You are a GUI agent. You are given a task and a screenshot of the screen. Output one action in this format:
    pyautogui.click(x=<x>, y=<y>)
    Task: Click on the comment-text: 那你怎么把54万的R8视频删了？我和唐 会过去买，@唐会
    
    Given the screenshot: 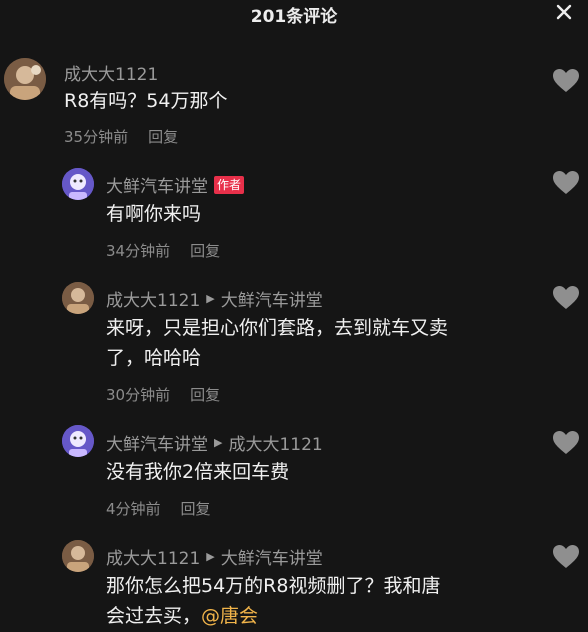 What is the action you would take?
    pyautogui.click(x=326, y=601)
    